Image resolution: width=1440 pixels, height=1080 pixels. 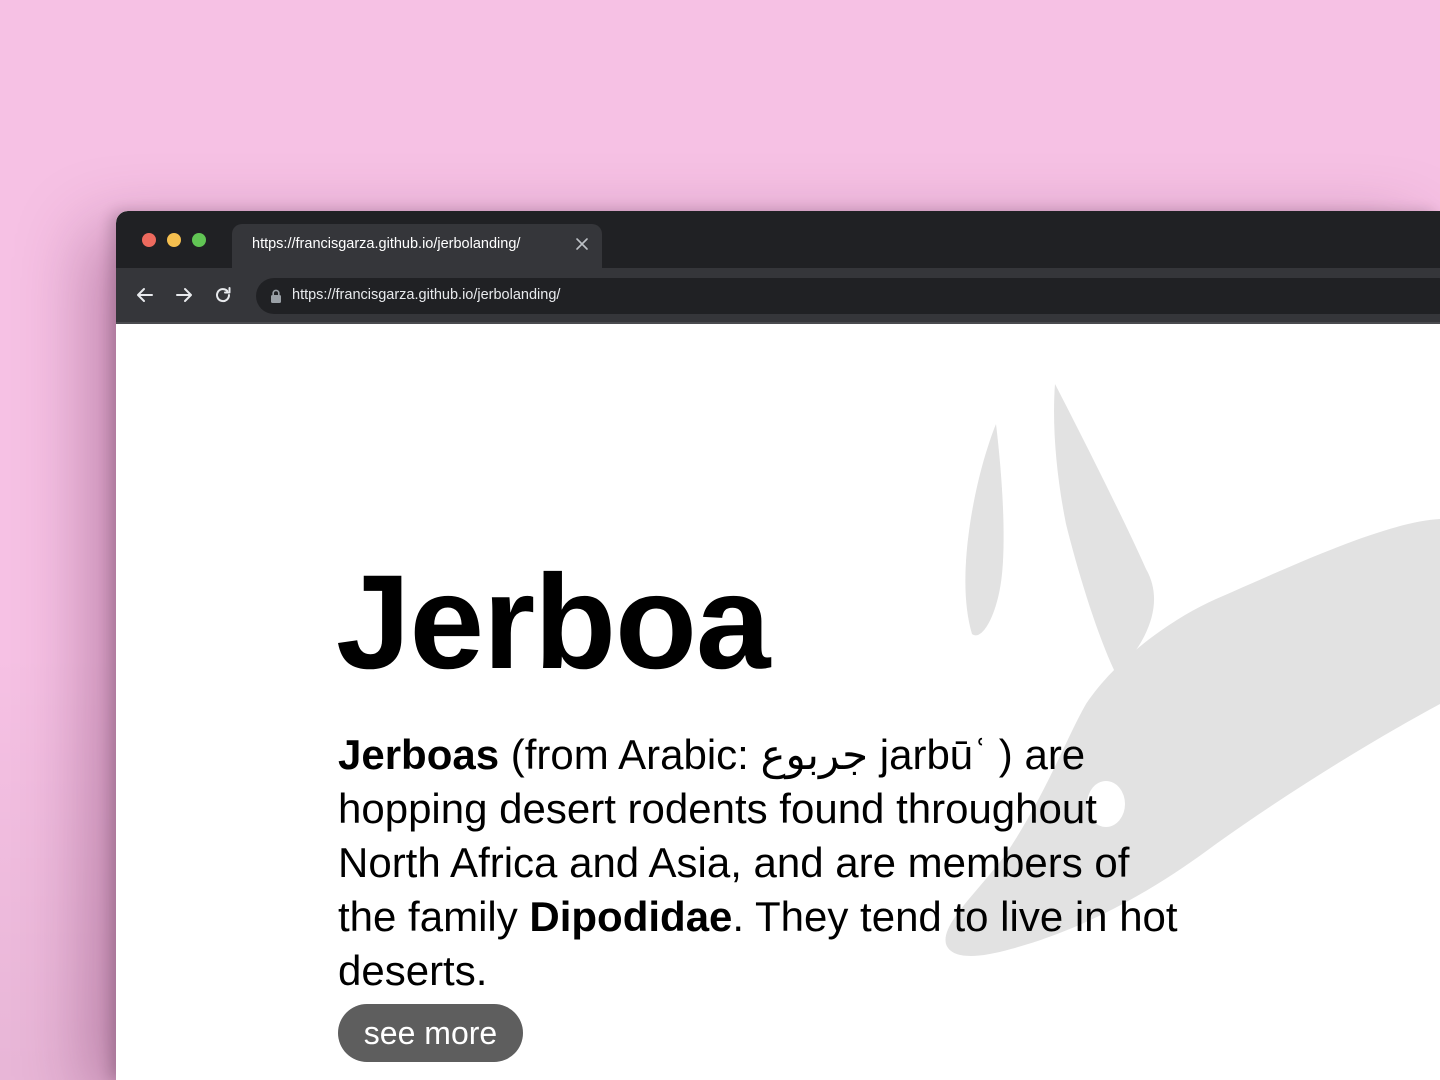 I want to click on reload-icon, so click(x=223, y=295).